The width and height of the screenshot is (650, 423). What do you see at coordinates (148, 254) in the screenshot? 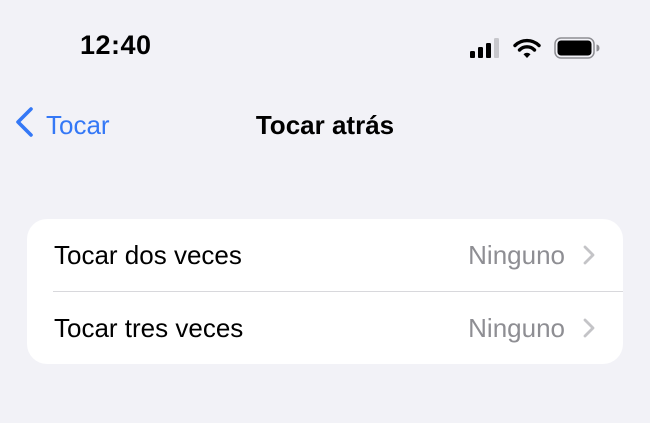
I see `row-label: Tocar dos veces` at bounding box center [148, 254].